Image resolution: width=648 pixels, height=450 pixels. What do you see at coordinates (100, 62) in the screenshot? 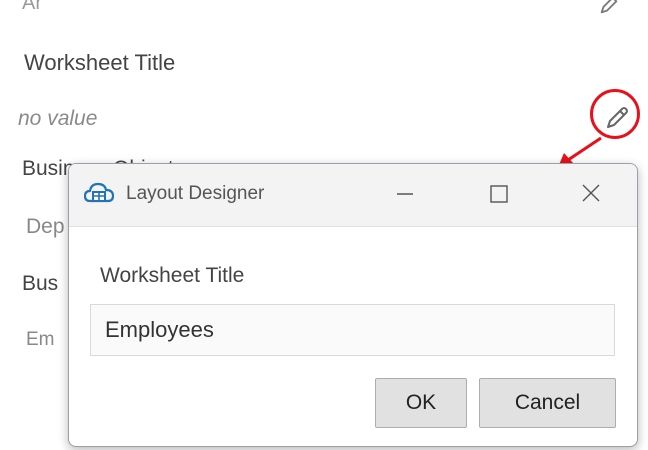
I see `property-title: Worksheet Title` at bounding box center [100, 62].